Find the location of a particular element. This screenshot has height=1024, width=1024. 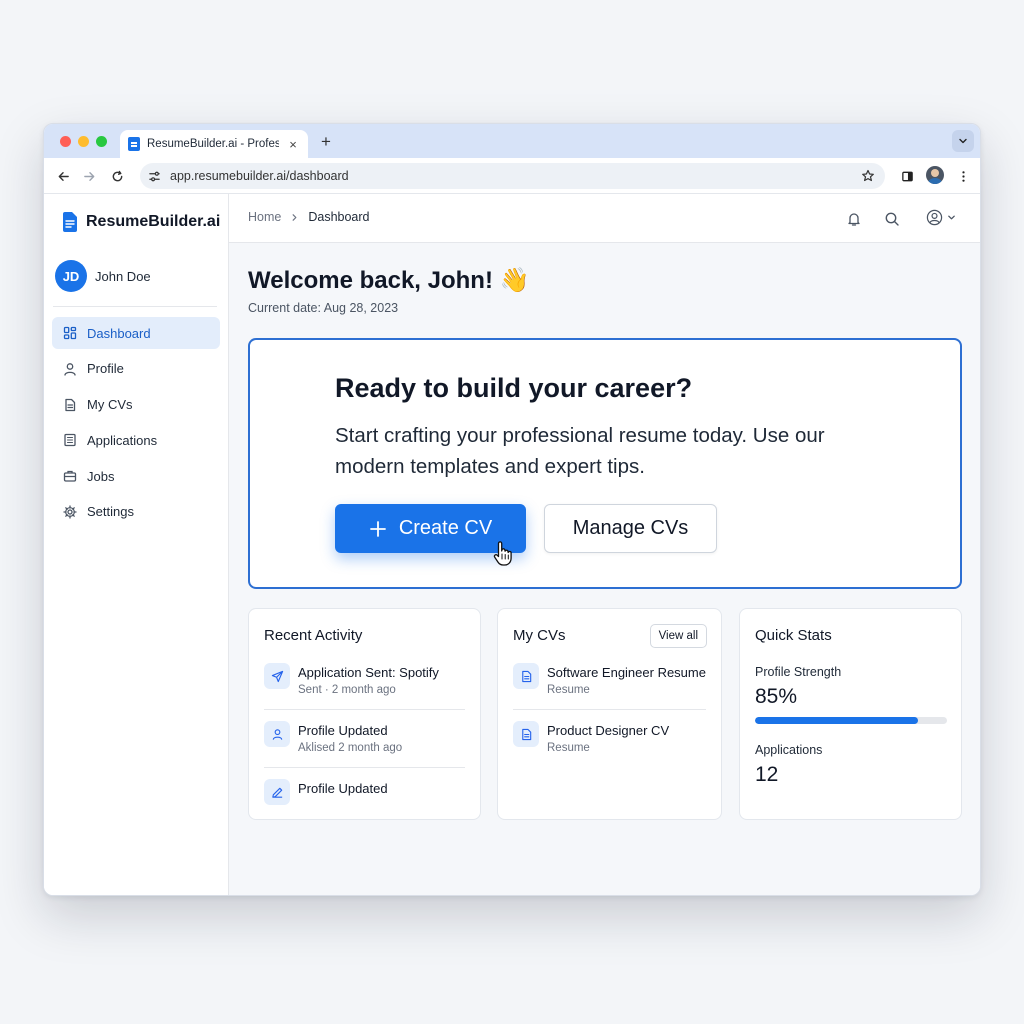

list-item: Software Engineer Resume Resume is located at coordinates (613, 679).